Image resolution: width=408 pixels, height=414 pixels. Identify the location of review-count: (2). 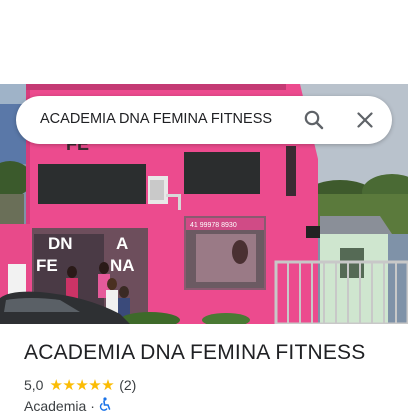
(127, 385).